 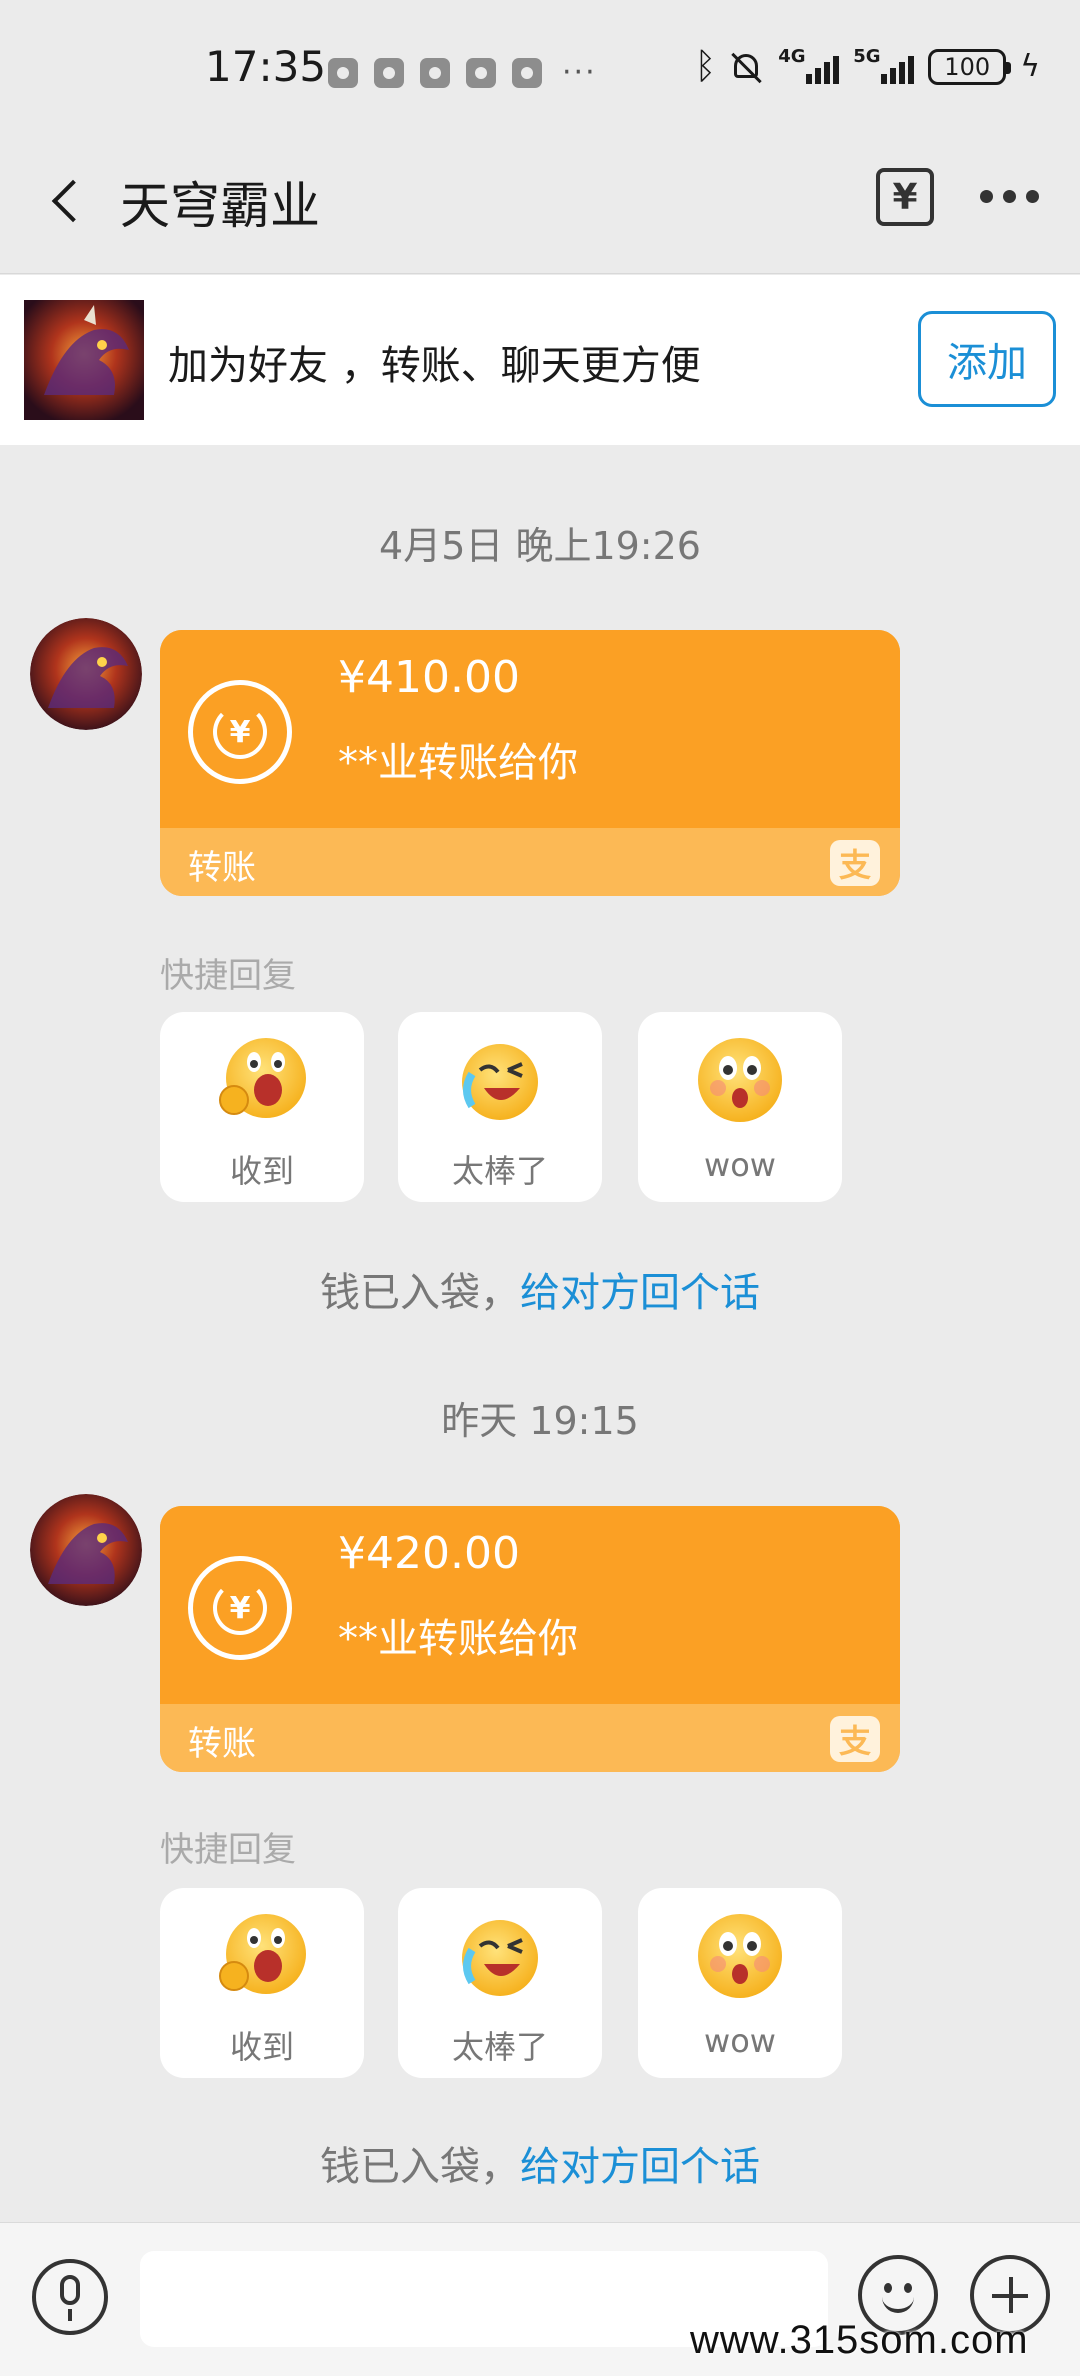 I want to click on message-timestamp: 4月5日 晚上19:26, so click(x=540, y=546).